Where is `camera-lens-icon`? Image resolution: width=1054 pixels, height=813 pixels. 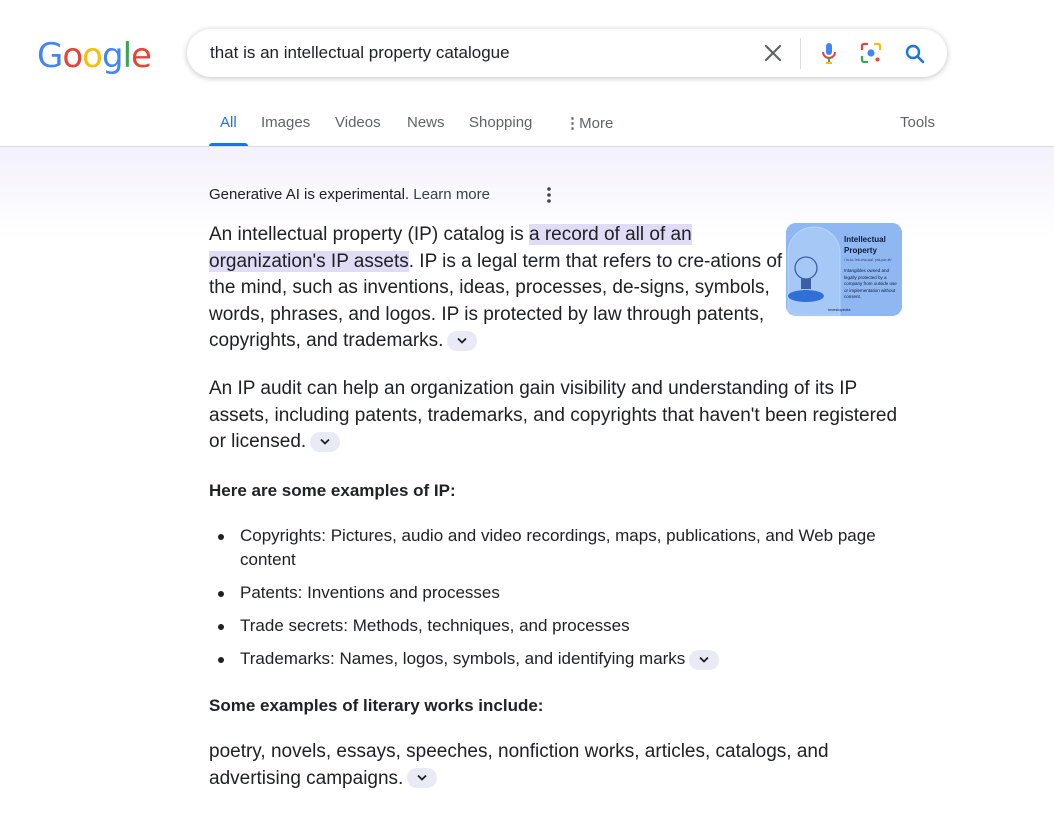 camera-lens-icon is located at coordinates (871, 53).